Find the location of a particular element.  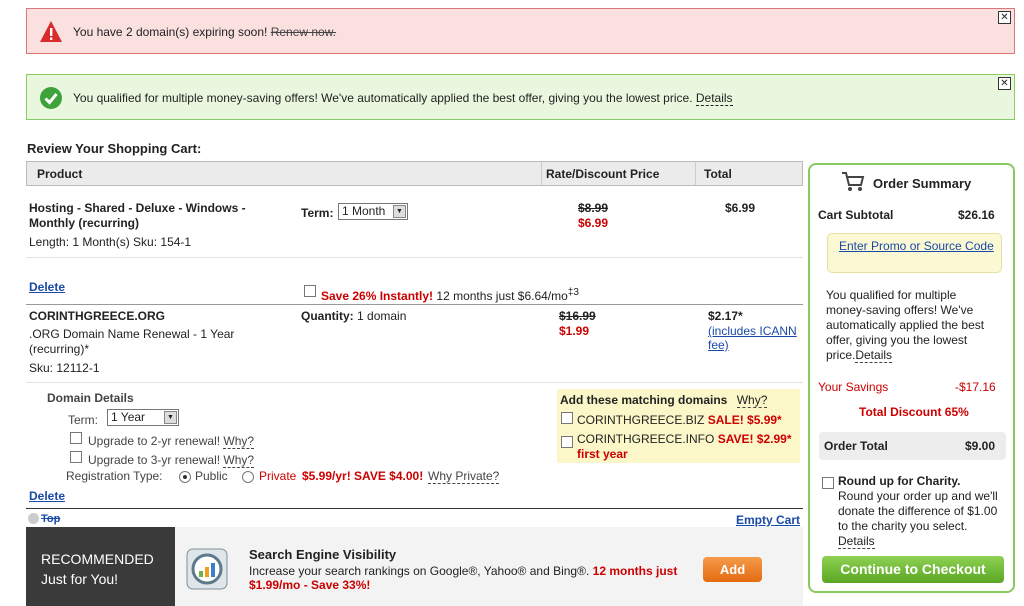

add-button: Add is located at coordinates (732, 569).